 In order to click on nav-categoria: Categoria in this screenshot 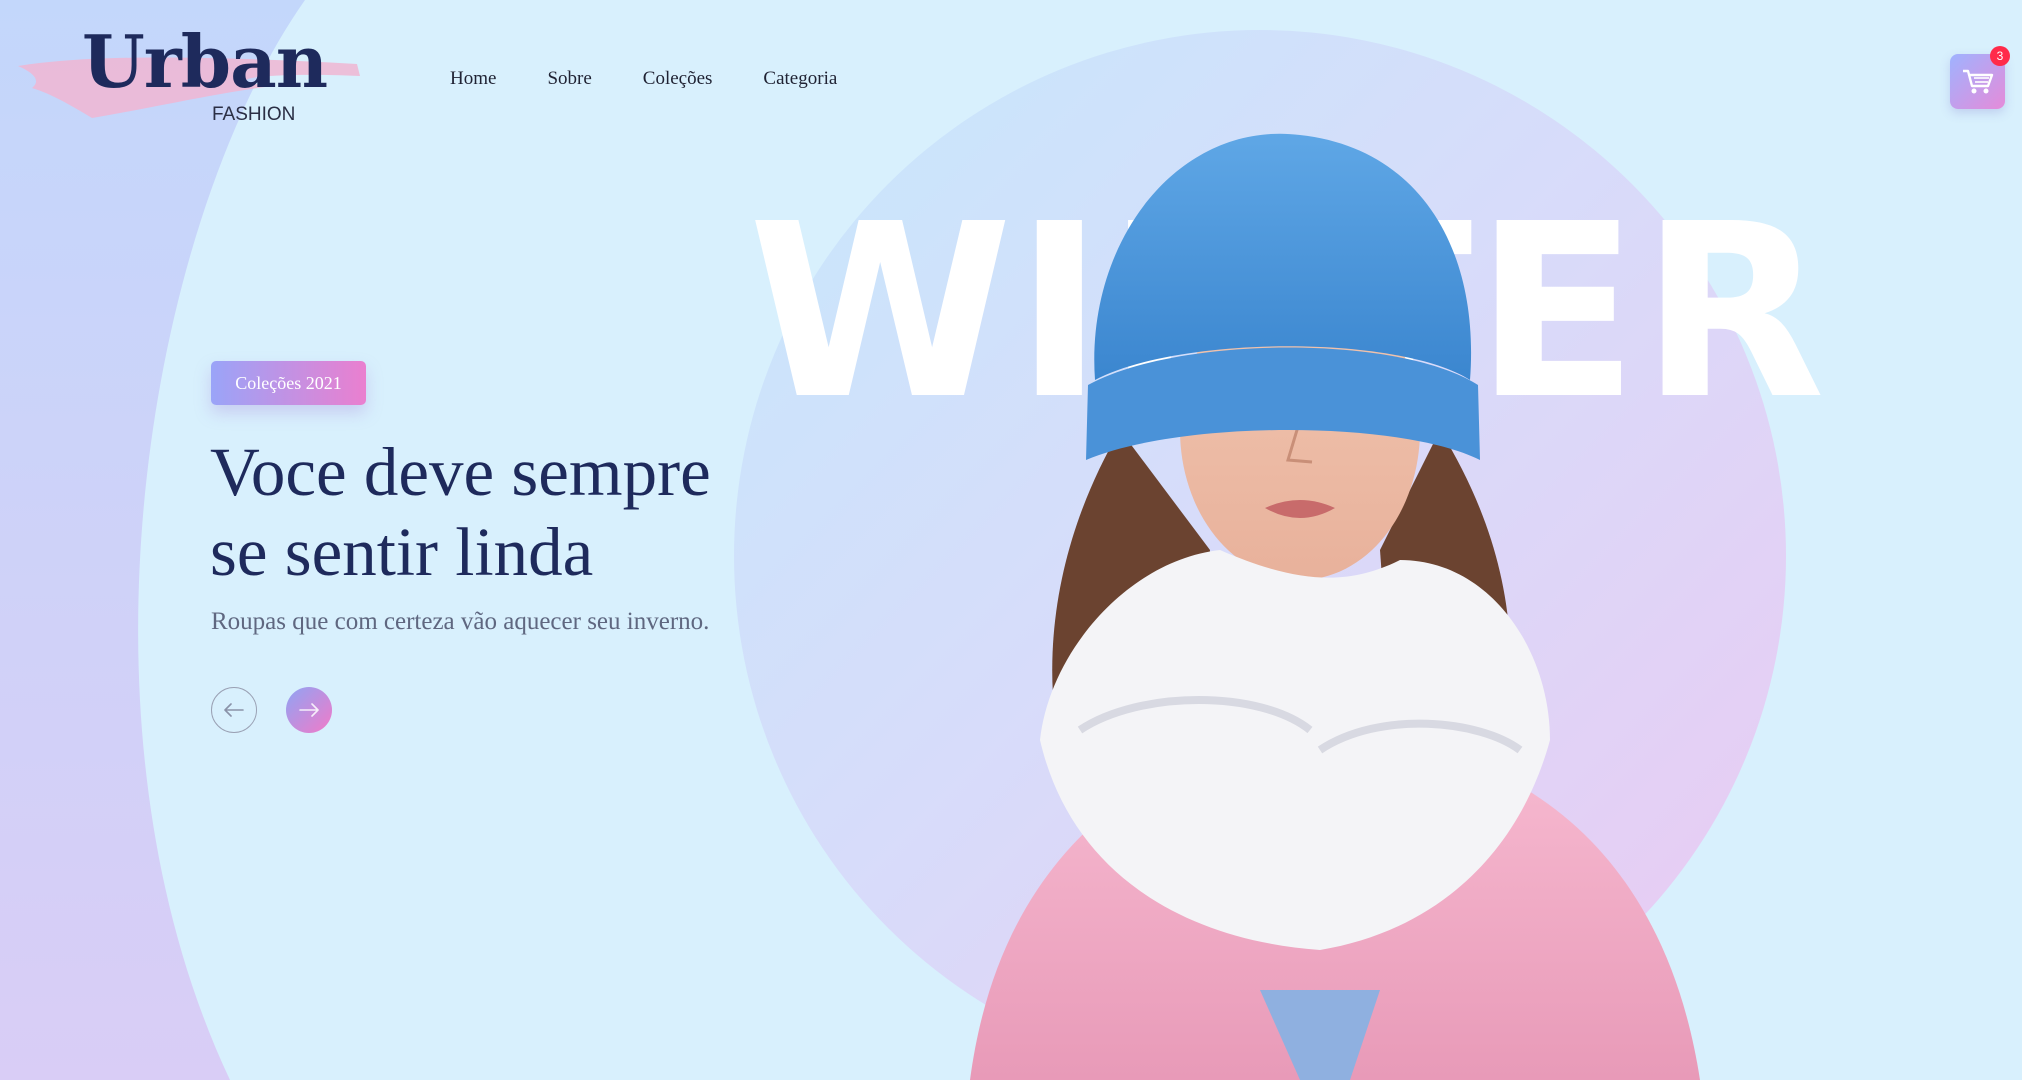, I will do `click(800, 79)`.